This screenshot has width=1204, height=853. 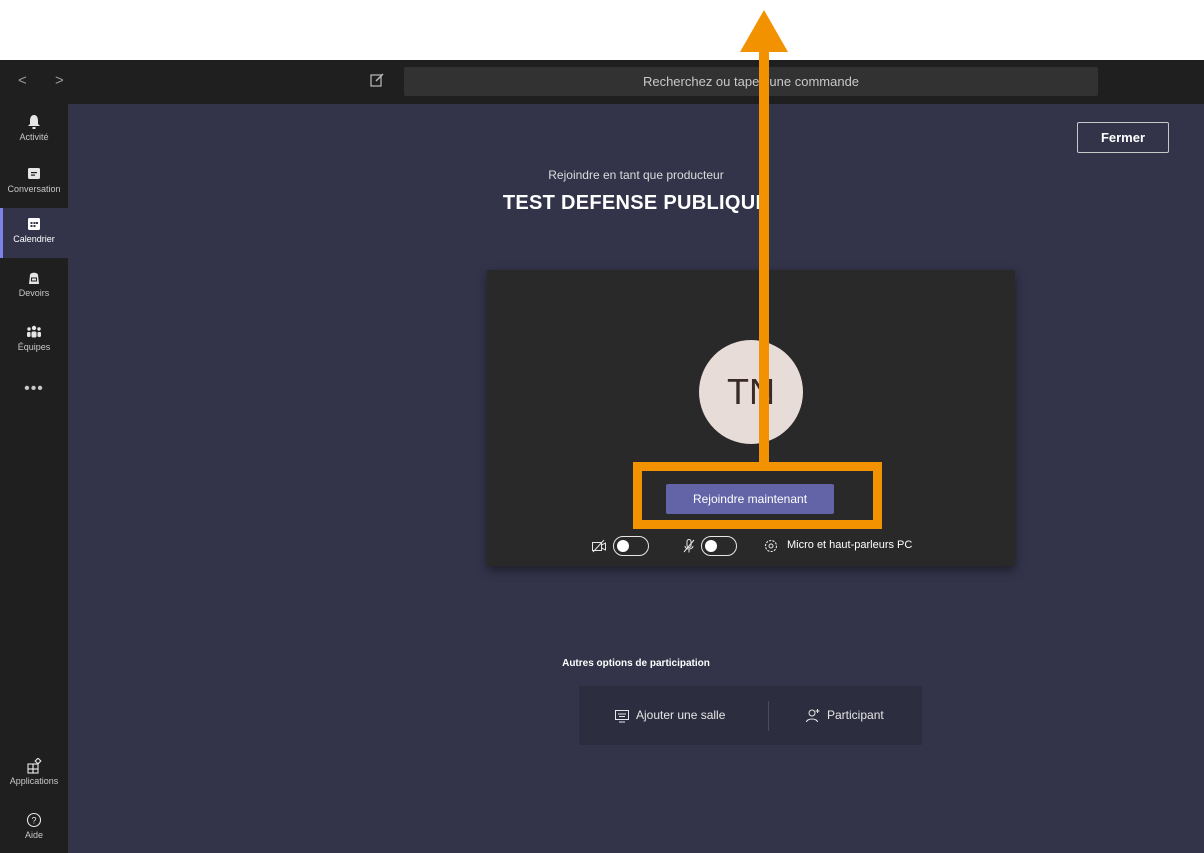 I want to click on avatar: TN, so click(x=751, y=392).